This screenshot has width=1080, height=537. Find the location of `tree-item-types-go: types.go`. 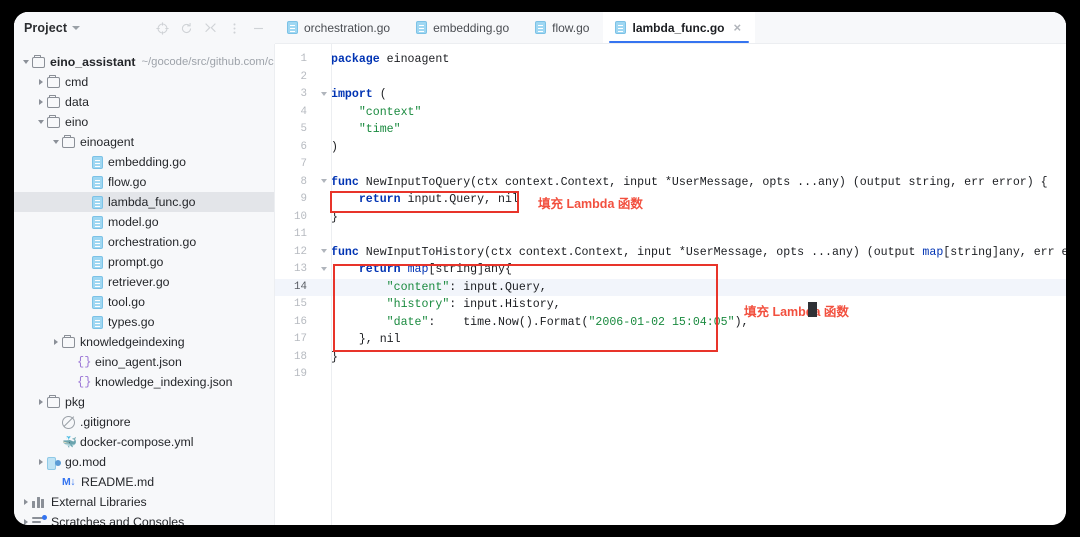

tree-item-types-go: types.go is located at coordinates (144, 322).